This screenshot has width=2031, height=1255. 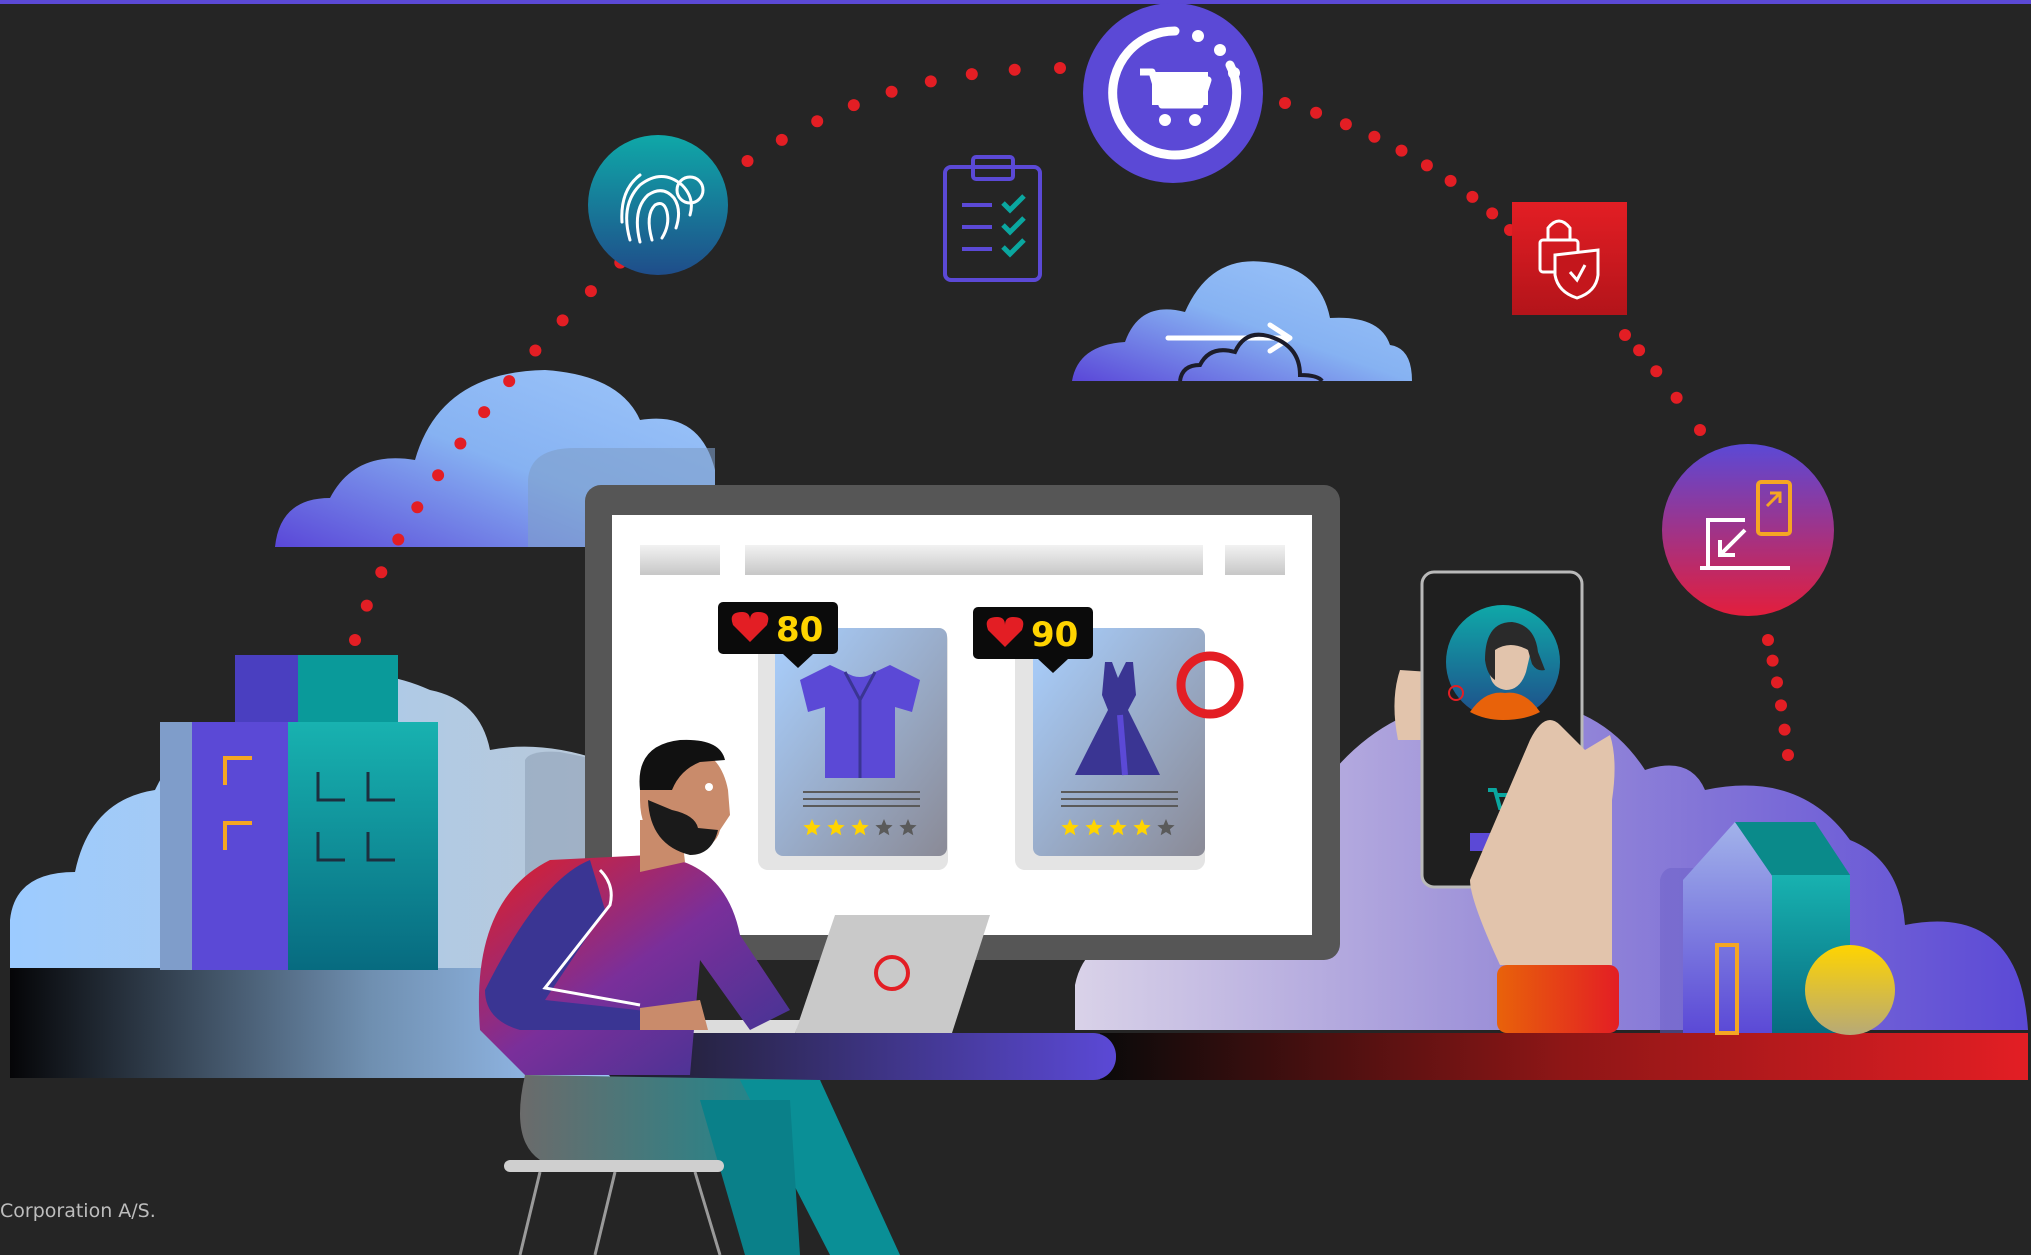 What do you see at coordinates (658, 205) in the screenshot?
I see `fingerprint-icon` at bounding box center [658, 205].